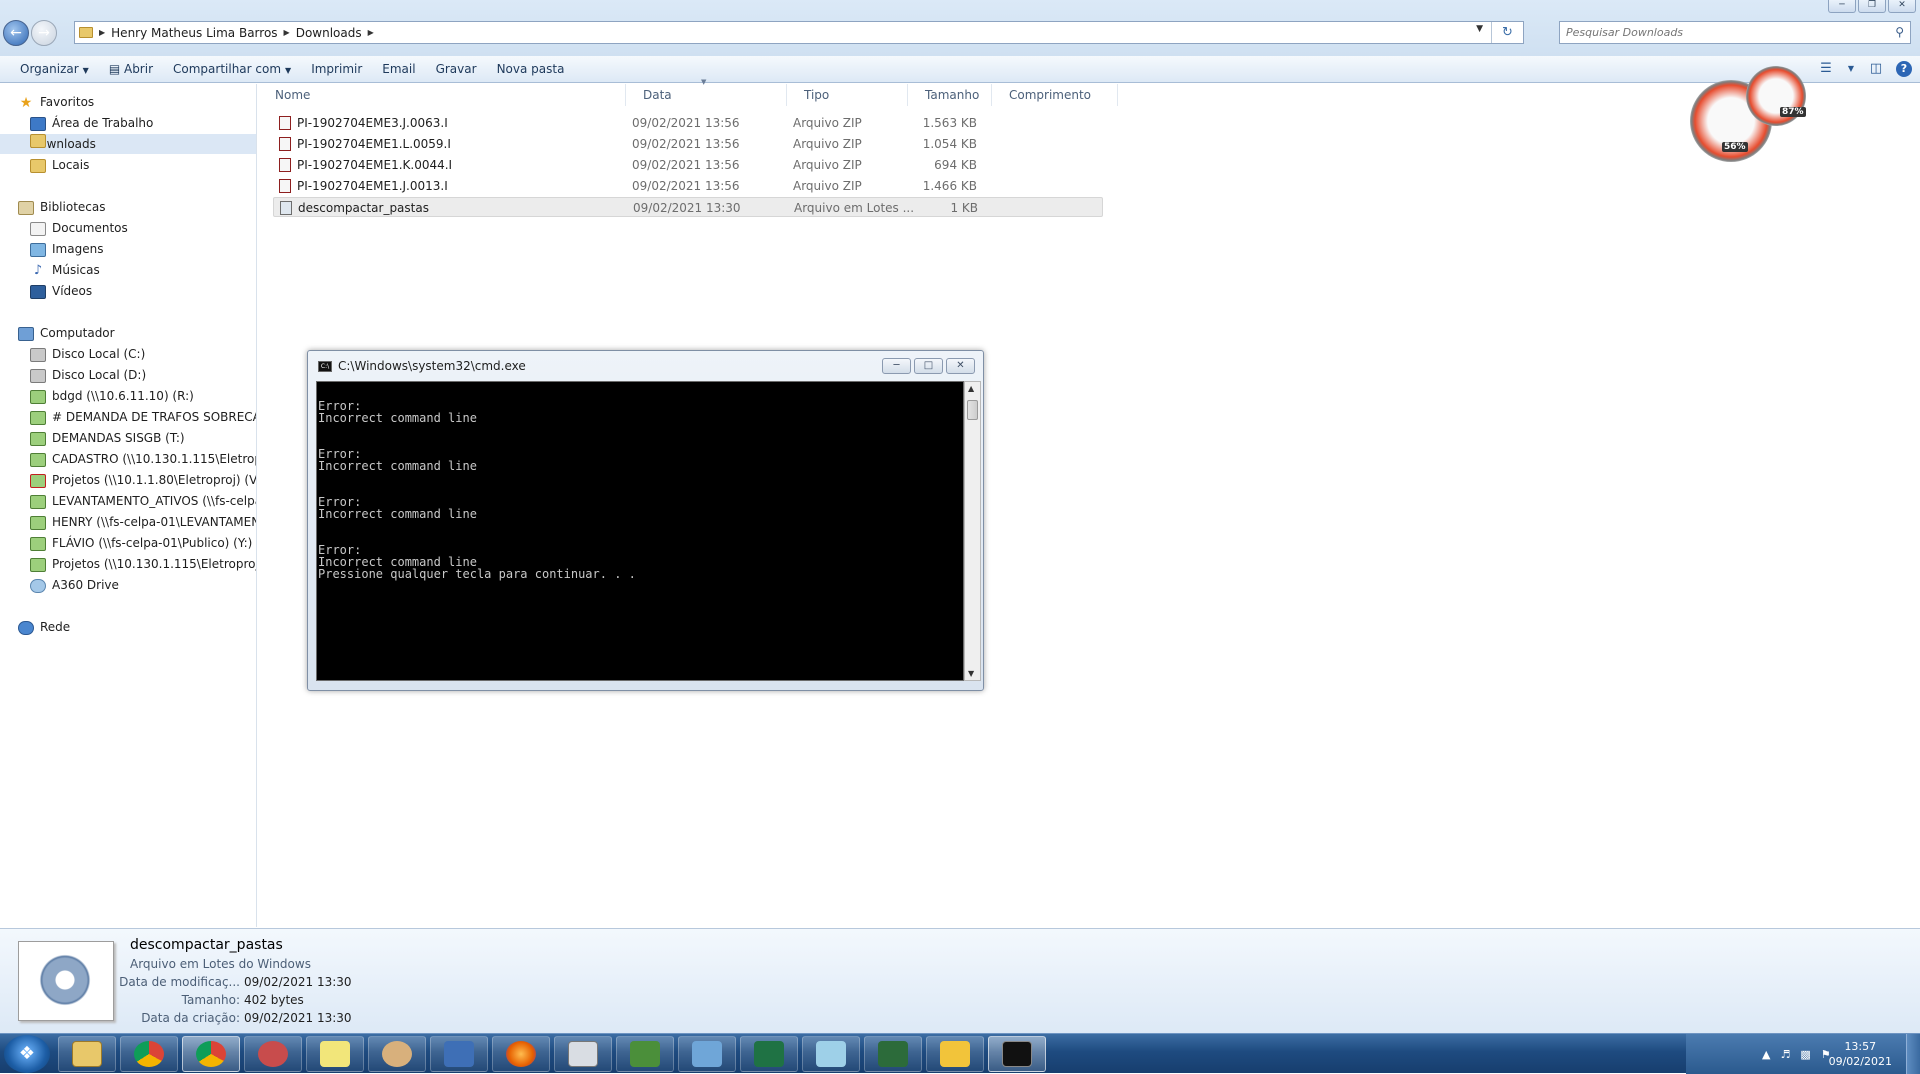  What do you see at coordinates (459, 1054) in the screenshot?
I see `taskbar-remote-desktop` at bounding box center [459, 1054].